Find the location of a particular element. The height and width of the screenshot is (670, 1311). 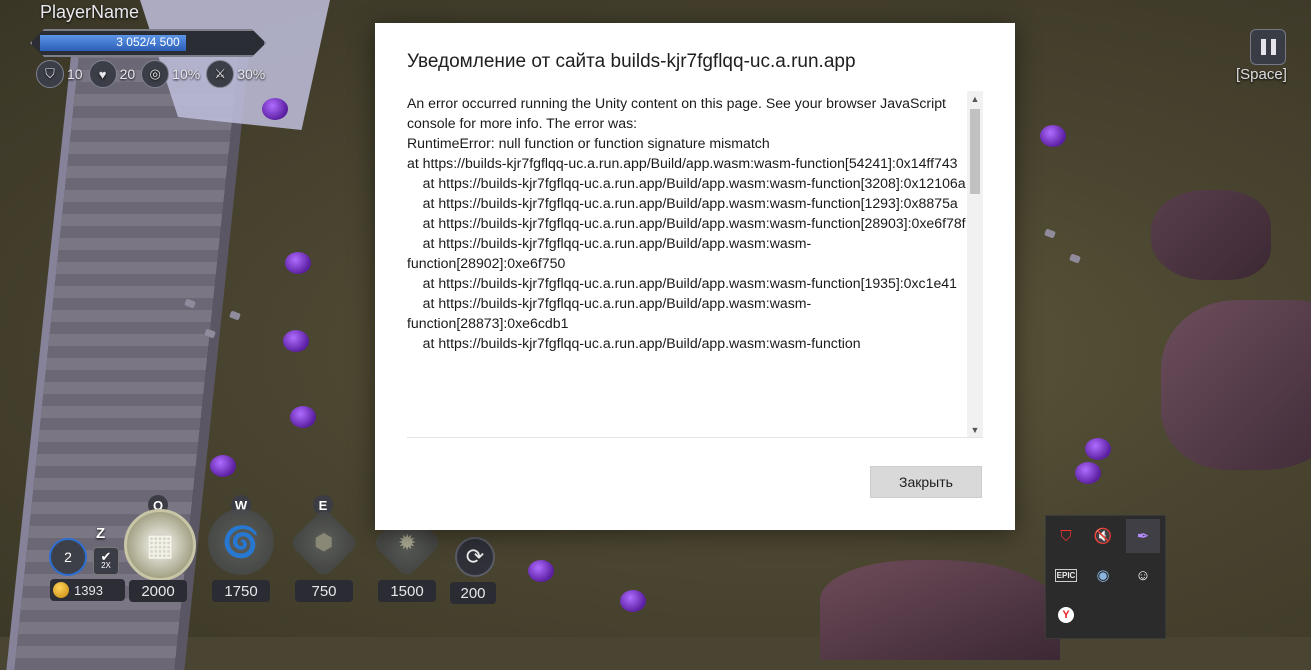

skill-cost: 1500 is located at coordinates (407, 591).